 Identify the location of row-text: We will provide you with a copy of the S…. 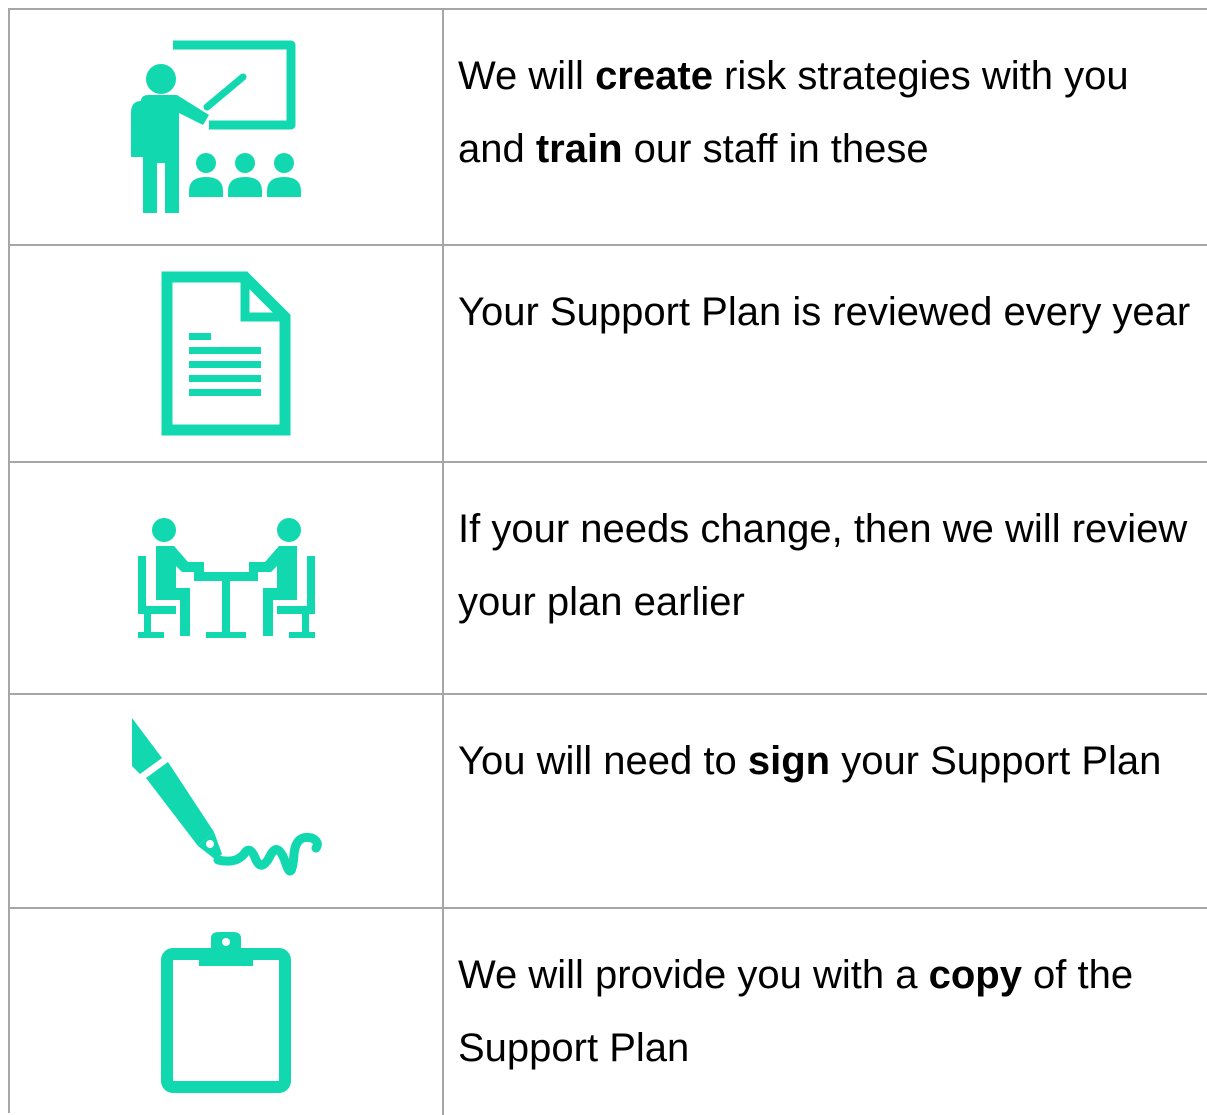
(796, 1011).